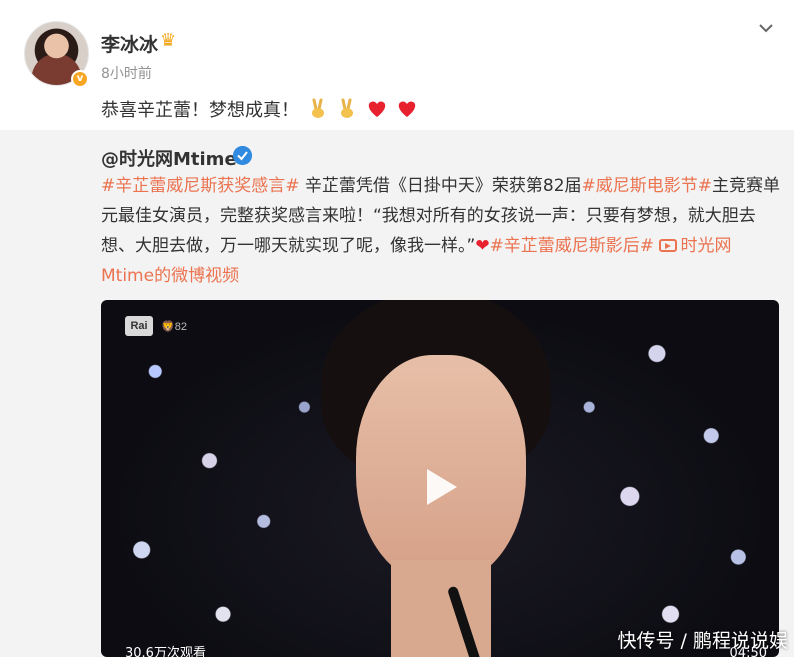 The height and width of the screenshot is (657, 794). Describe the element at coordinates (440, 186) in the screenshot. I see `repost-text: 辛芷蕾凭借《日掛中天》荣获第82届` at that location.